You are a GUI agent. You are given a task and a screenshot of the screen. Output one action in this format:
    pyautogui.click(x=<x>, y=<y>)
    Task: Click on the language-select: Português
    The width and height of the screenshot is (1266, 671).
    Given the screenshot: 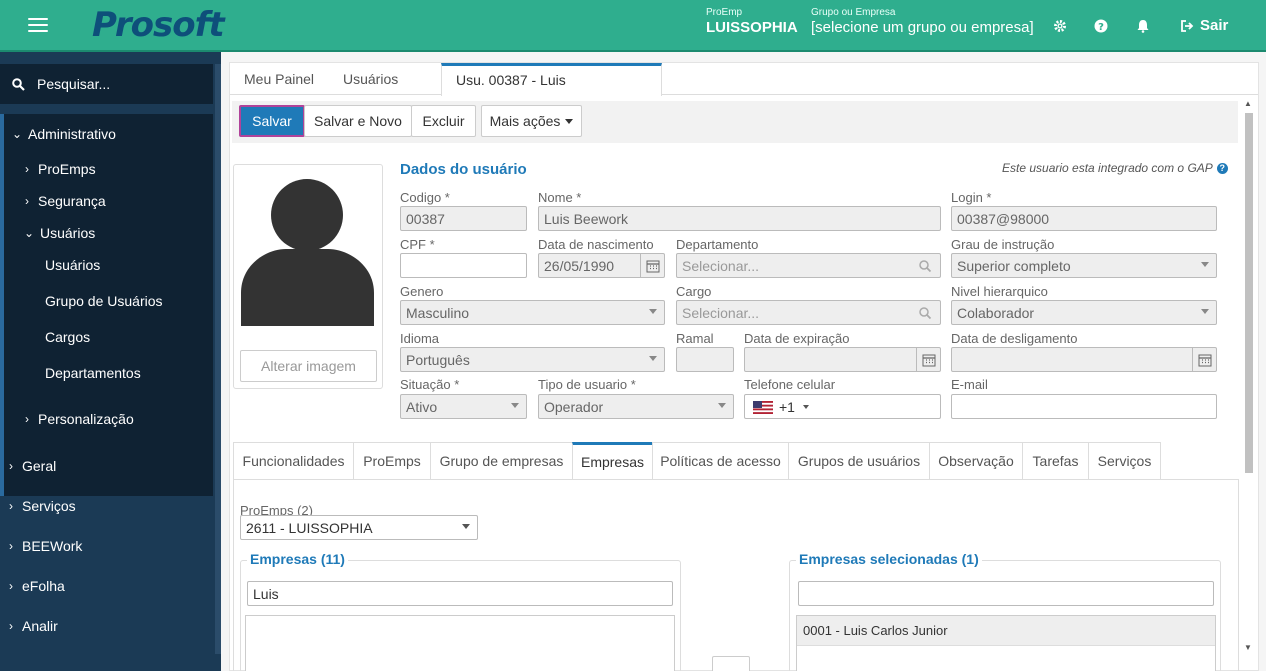 What is the action you would take?
    pyautogui.click(x=532, y=359)
    